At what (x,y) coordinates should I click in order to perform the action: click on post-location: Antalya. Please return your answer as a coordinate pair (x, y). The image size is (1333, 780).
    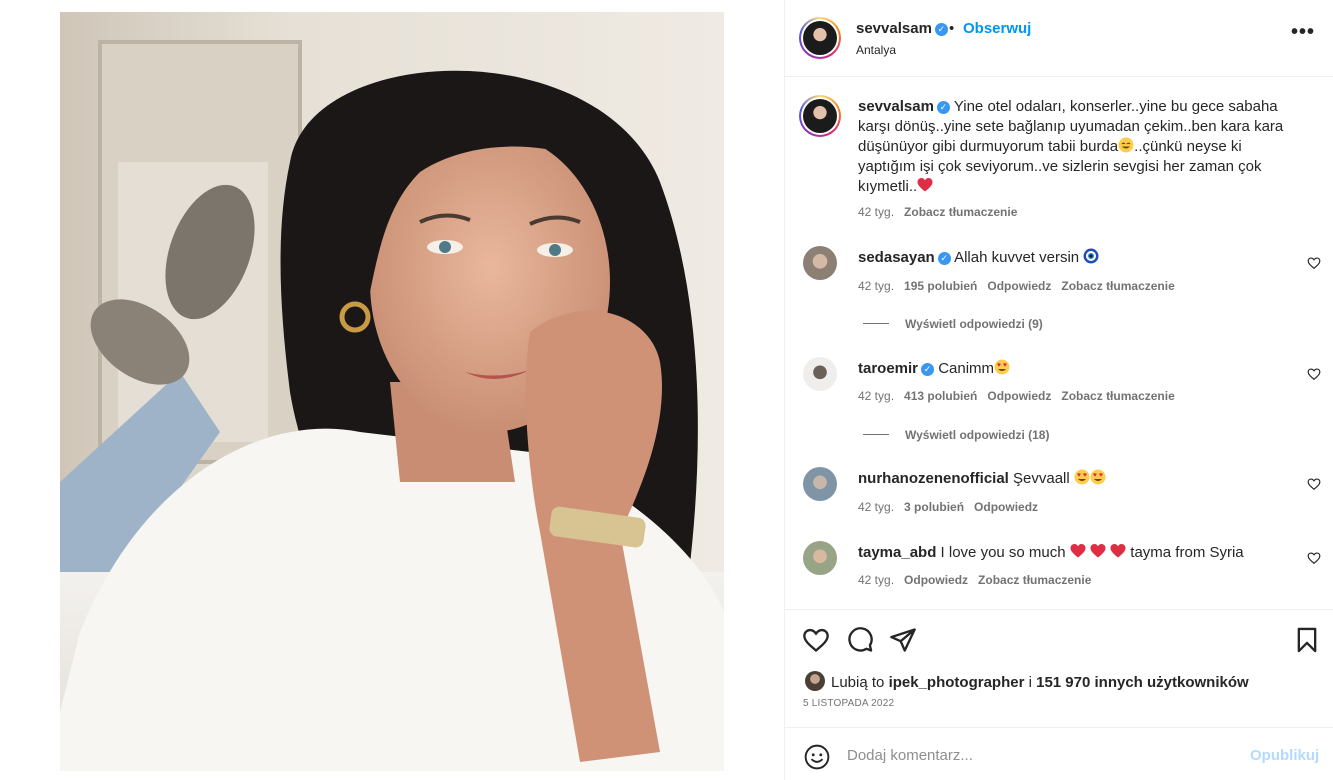
    Looking at the image, I should click on (876, 50).